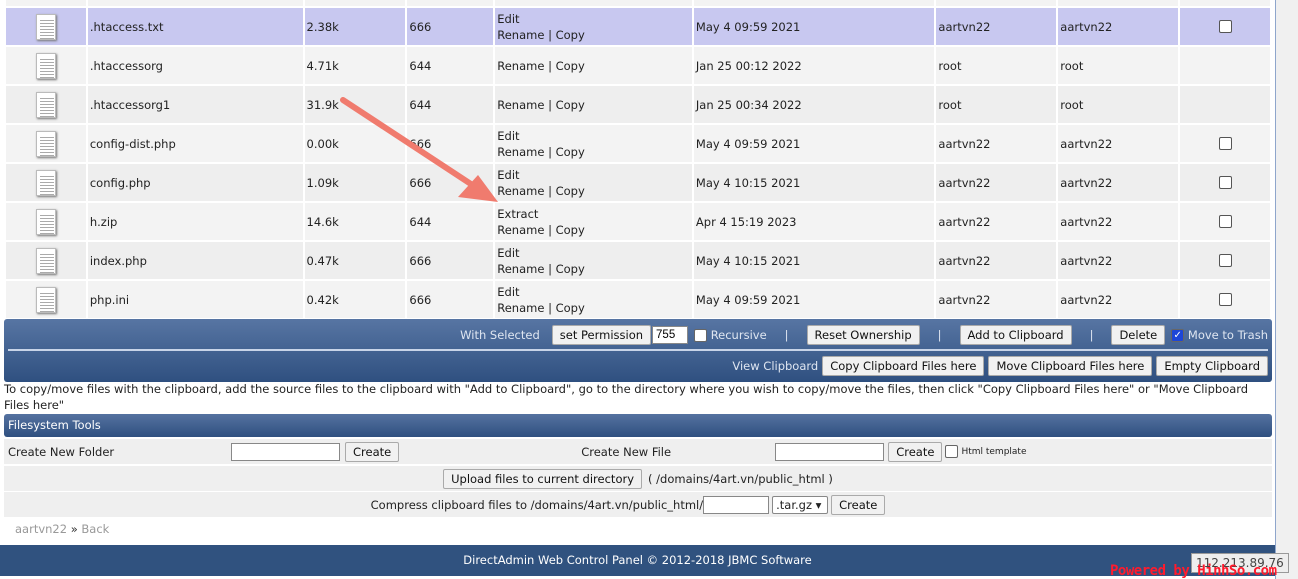 The width and height of the screenshot is (1298, 579). What do you see at coordinates (95, 529) in the screenshot?
I see `back-link: Back` at bounding box center [95, 529].